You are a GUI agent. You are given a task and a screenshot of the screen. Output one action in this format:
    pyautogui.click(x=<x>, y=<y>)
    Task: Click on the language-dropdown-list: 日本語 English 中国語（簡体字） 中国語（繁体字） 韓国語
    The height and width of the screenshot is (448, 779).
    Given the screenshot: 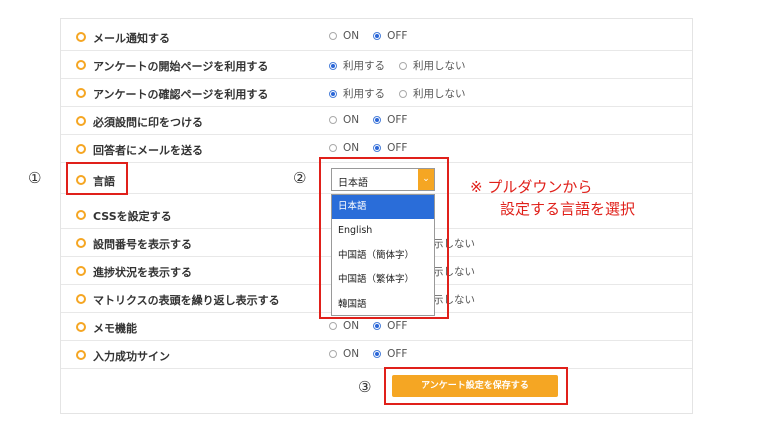 What is the action you would take?
    pyautogui.click(x=383, y=255)
    